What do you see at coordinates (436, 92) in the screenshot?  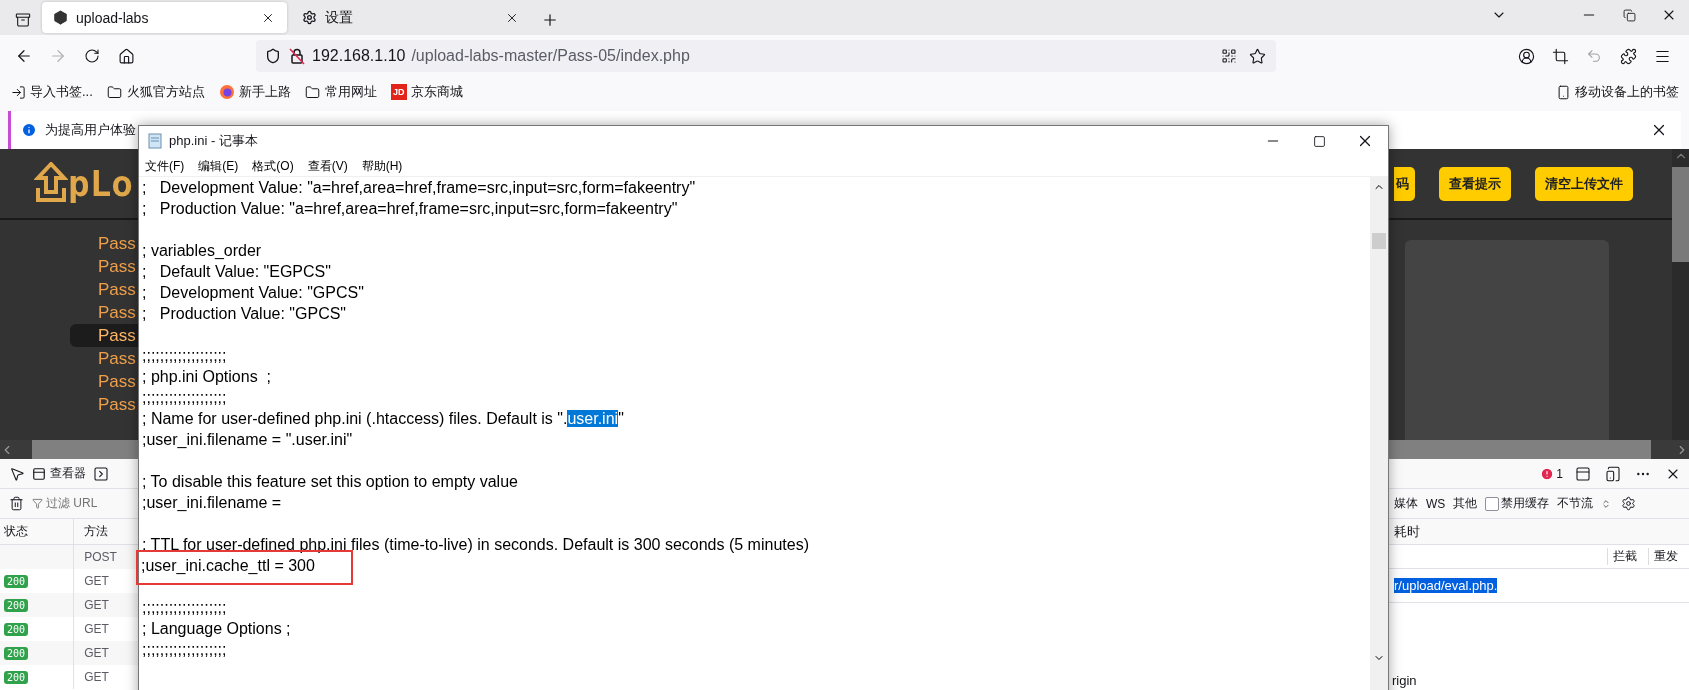 I see `bookmark-label: 京东商城` at bounding box center [436, 92].